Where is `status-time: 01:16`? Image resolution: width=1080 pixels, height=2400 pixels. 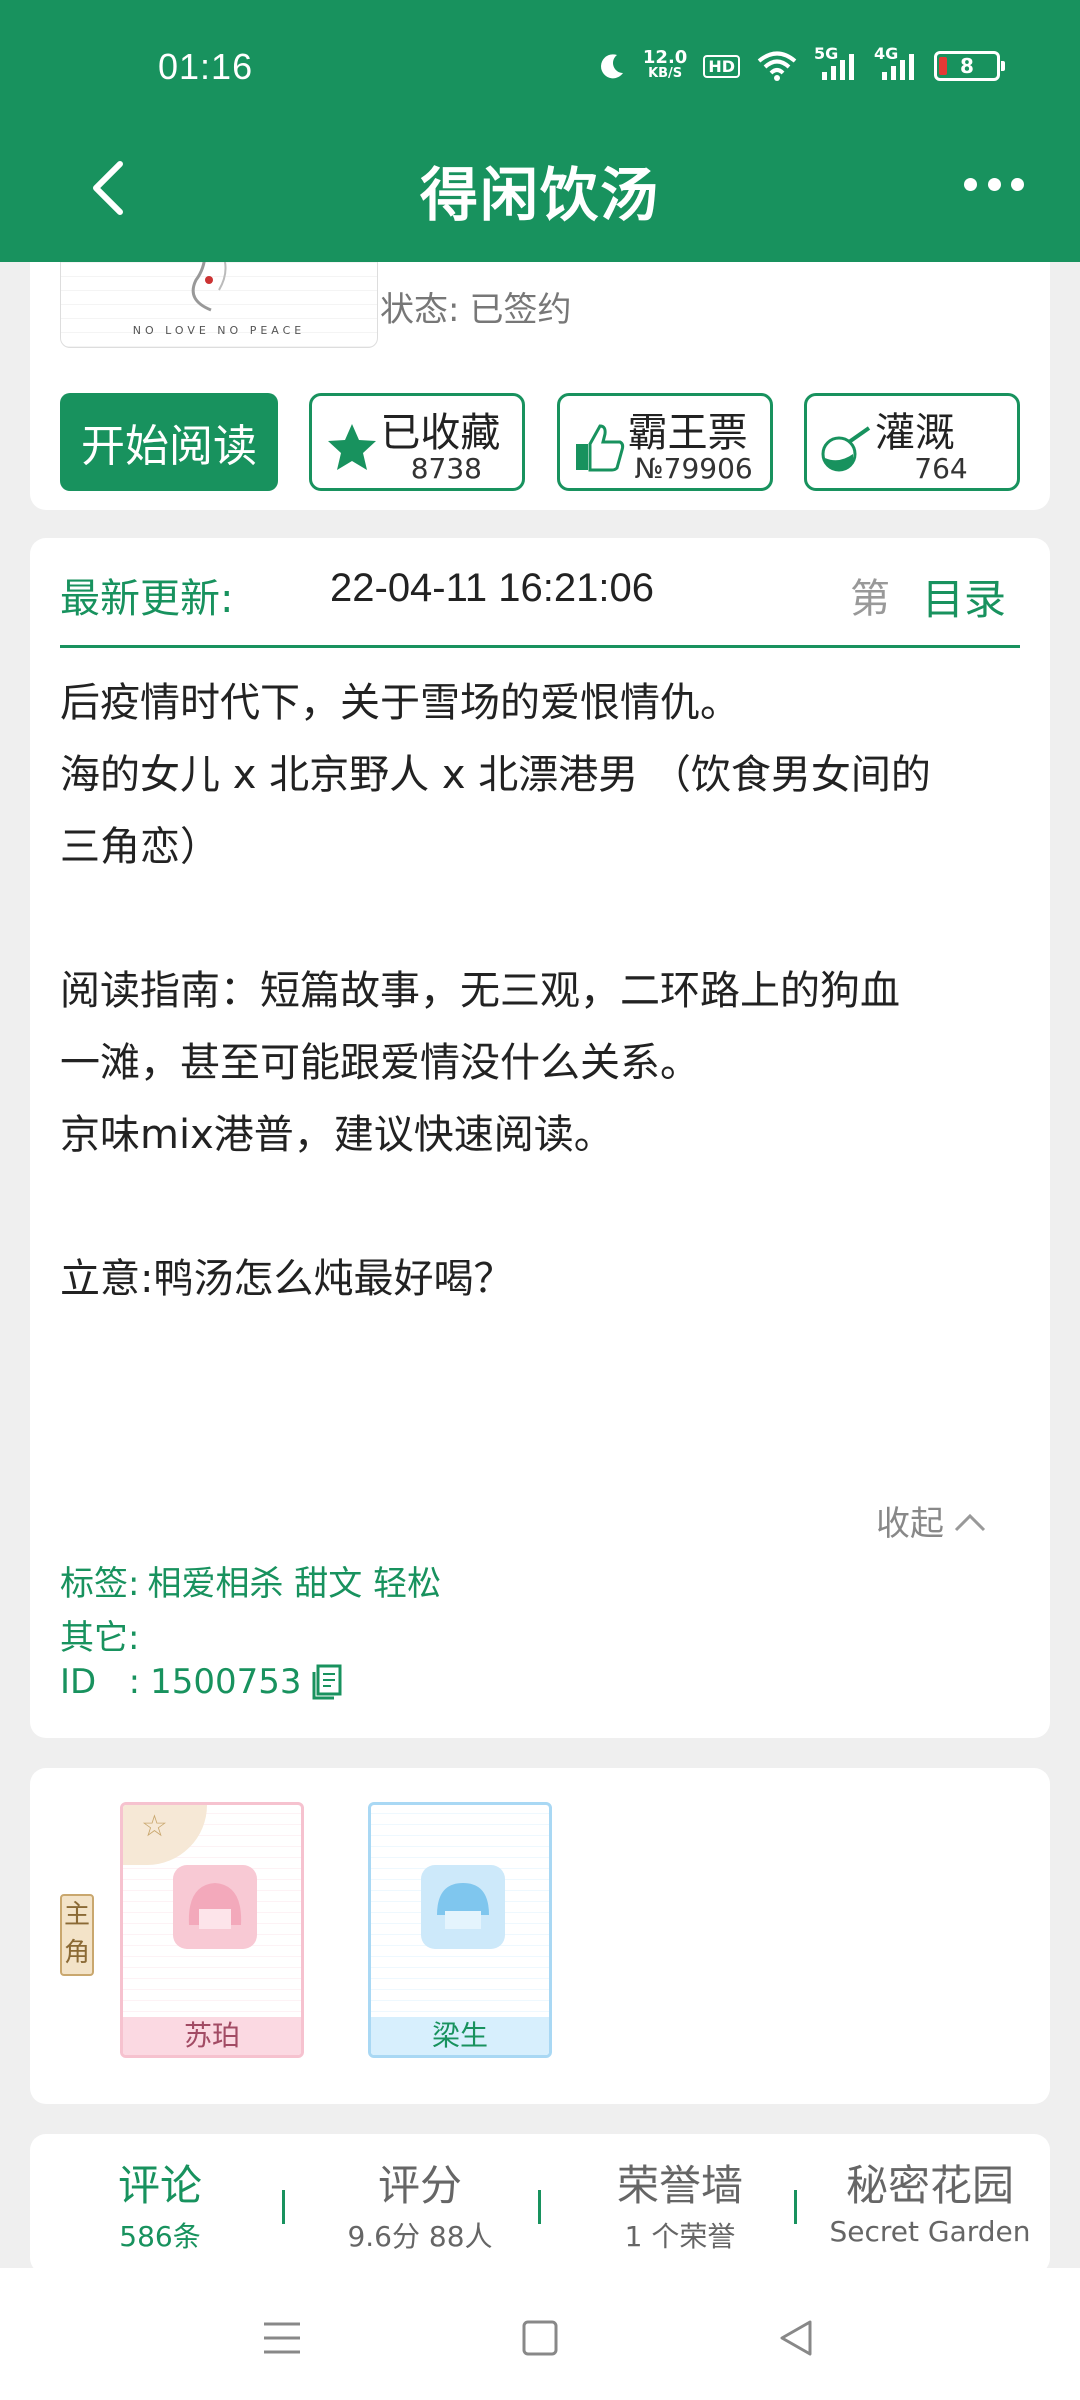 status-time: 01:16 is located at coordinates (206, 66).